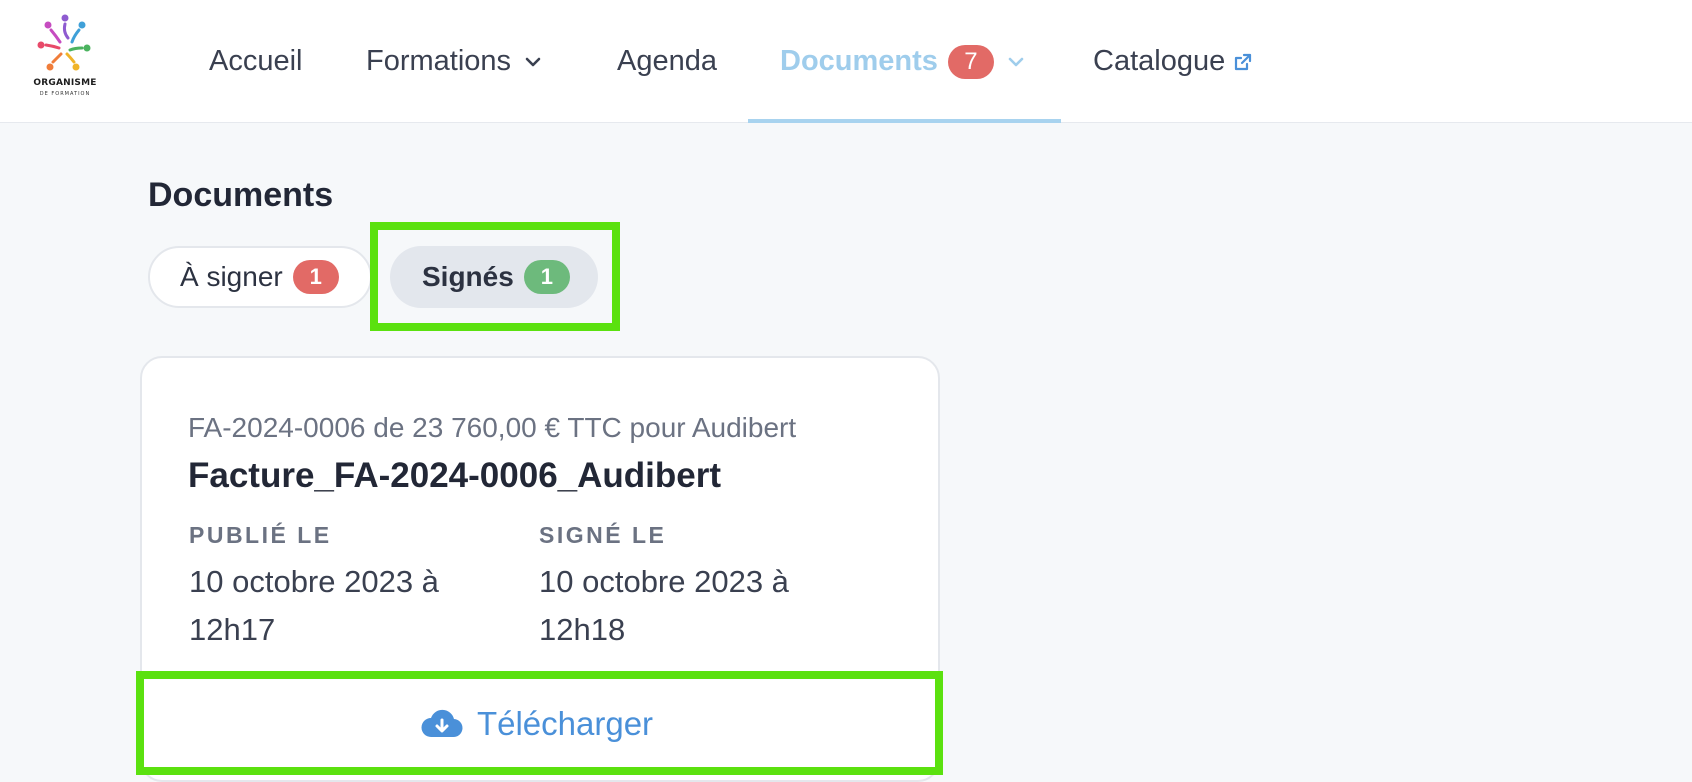  Describe the element at coordinates (314, 605) in the screenshot. I see `published-value: 10 octobre 2023 à 12h17` at that location.